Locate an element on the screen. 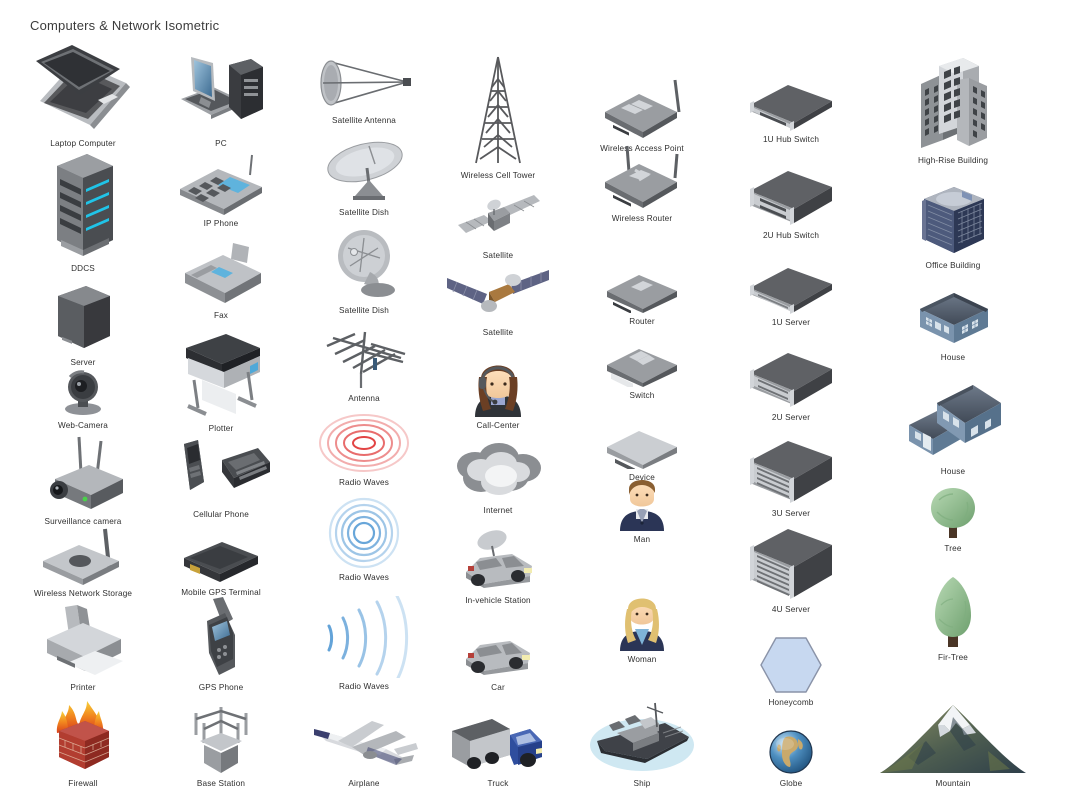 This screenshot has height=810, width=1070. stencil-item-web-camera: Web-Camera is located at coordinates (83, 398).